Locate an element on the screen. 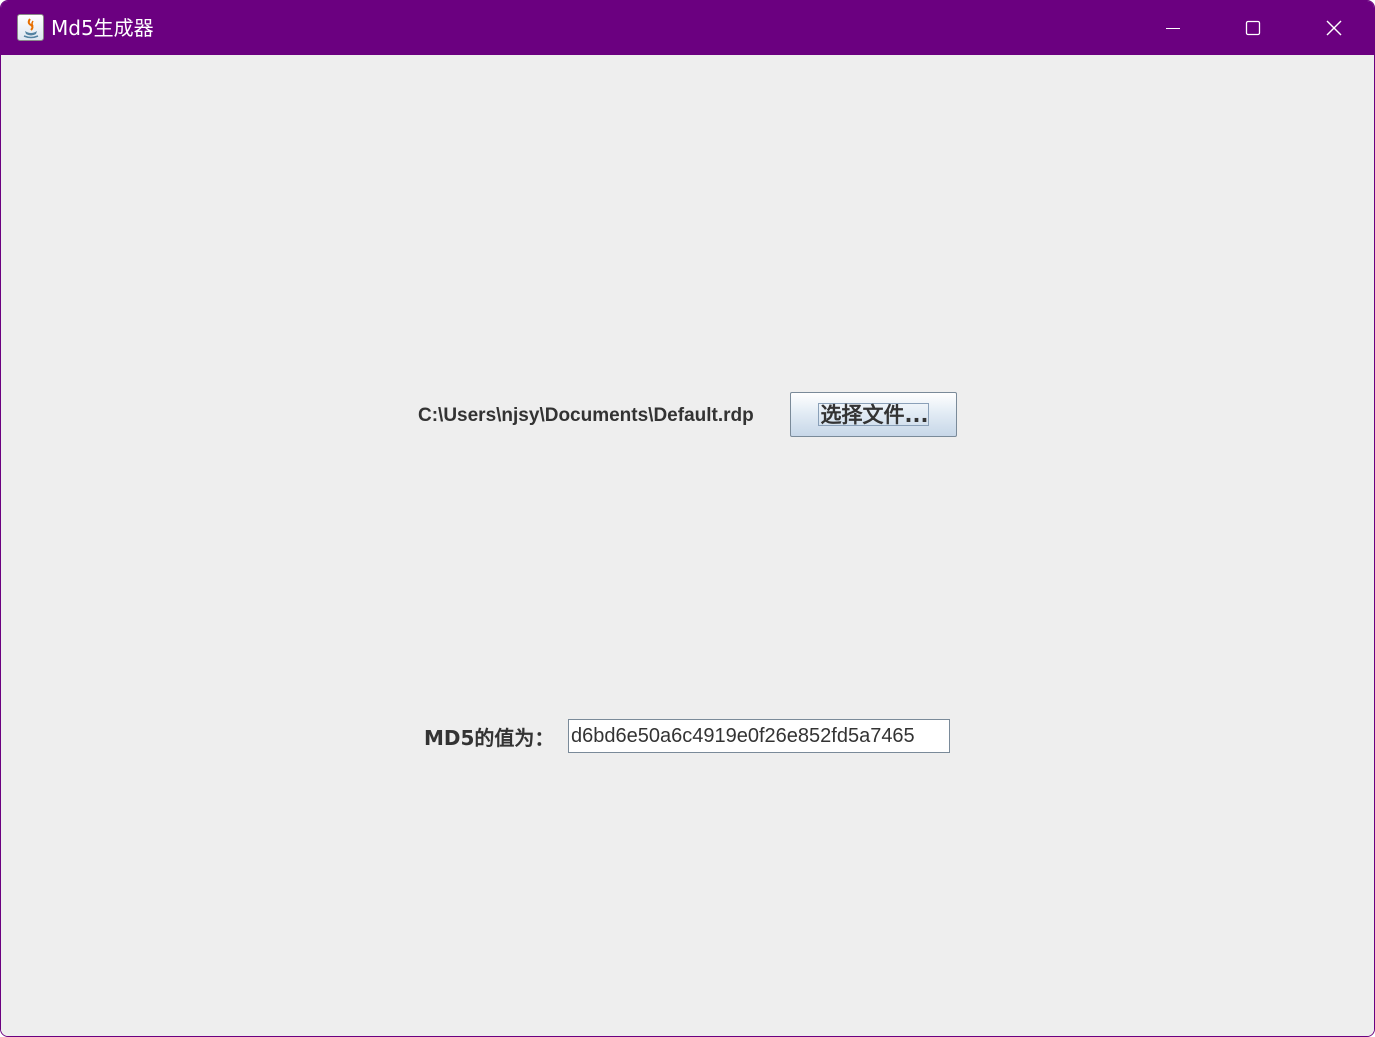 This screenshot has width=1375, height=1037. window-title: Md5生成器 is located at coordinates (102, 28).